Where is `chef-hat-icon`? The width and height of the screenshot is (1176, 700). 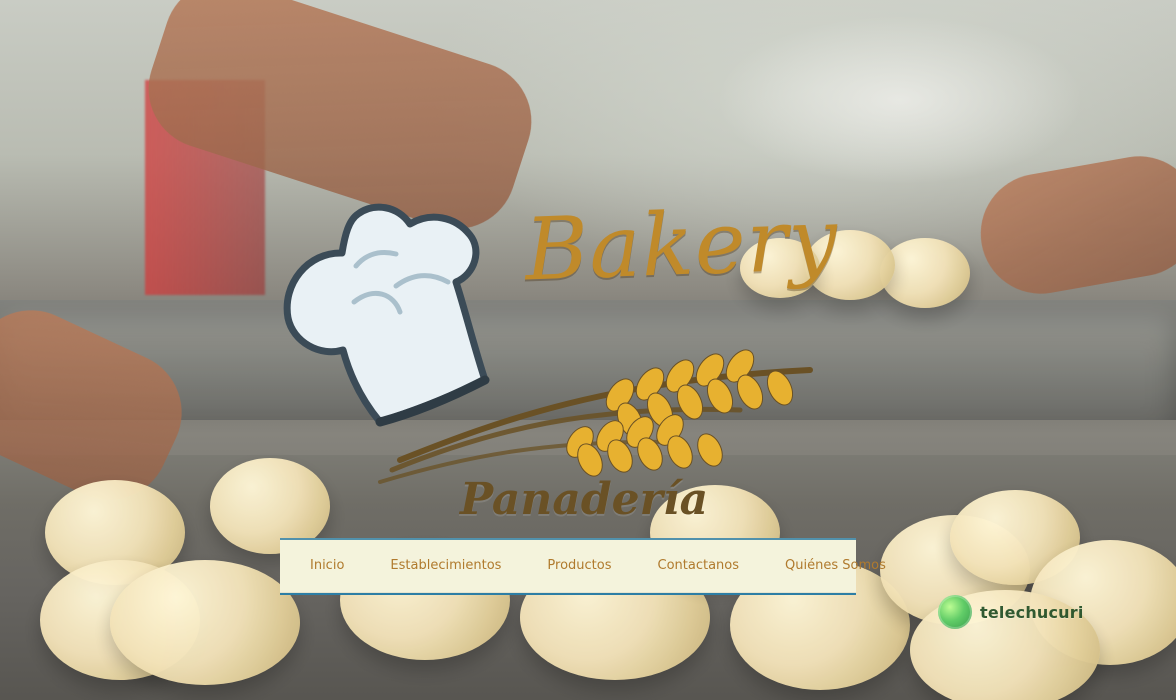
chef-hat-icon is located at coordinates (386, 315).